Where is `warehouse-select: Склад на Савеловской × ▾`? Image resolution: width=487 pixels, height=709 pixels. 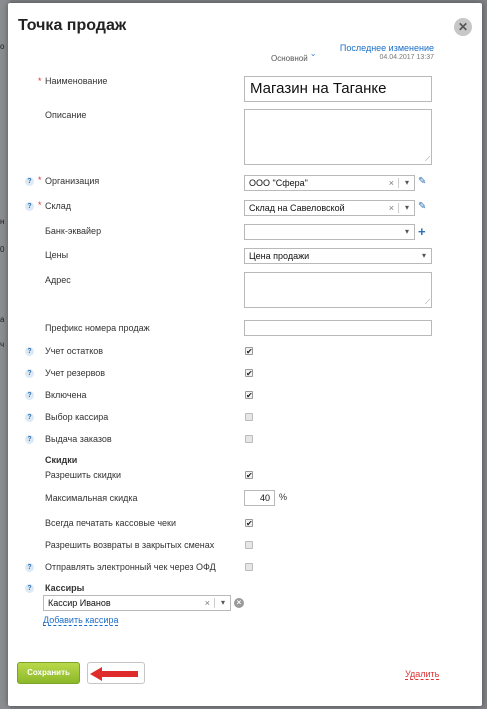
warehouse-select: Склад на Савеловской × ▾ is located at coordinates (329, 208).